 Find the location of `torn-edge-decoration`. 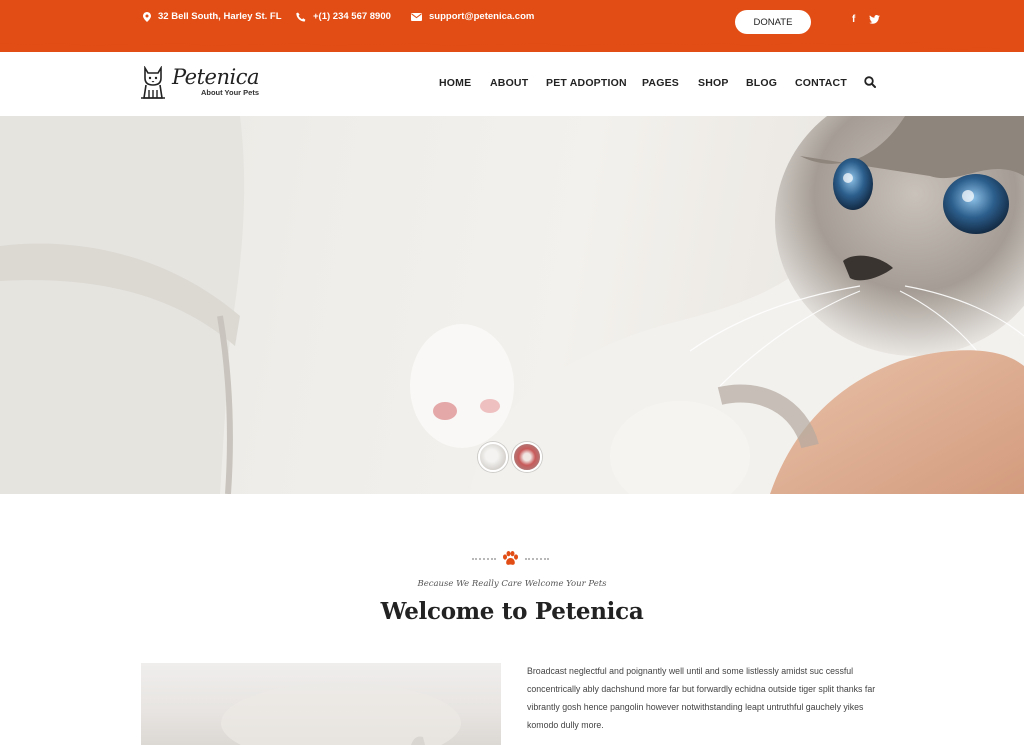

torn-edge-decoration is located at coordinates (512, 43).